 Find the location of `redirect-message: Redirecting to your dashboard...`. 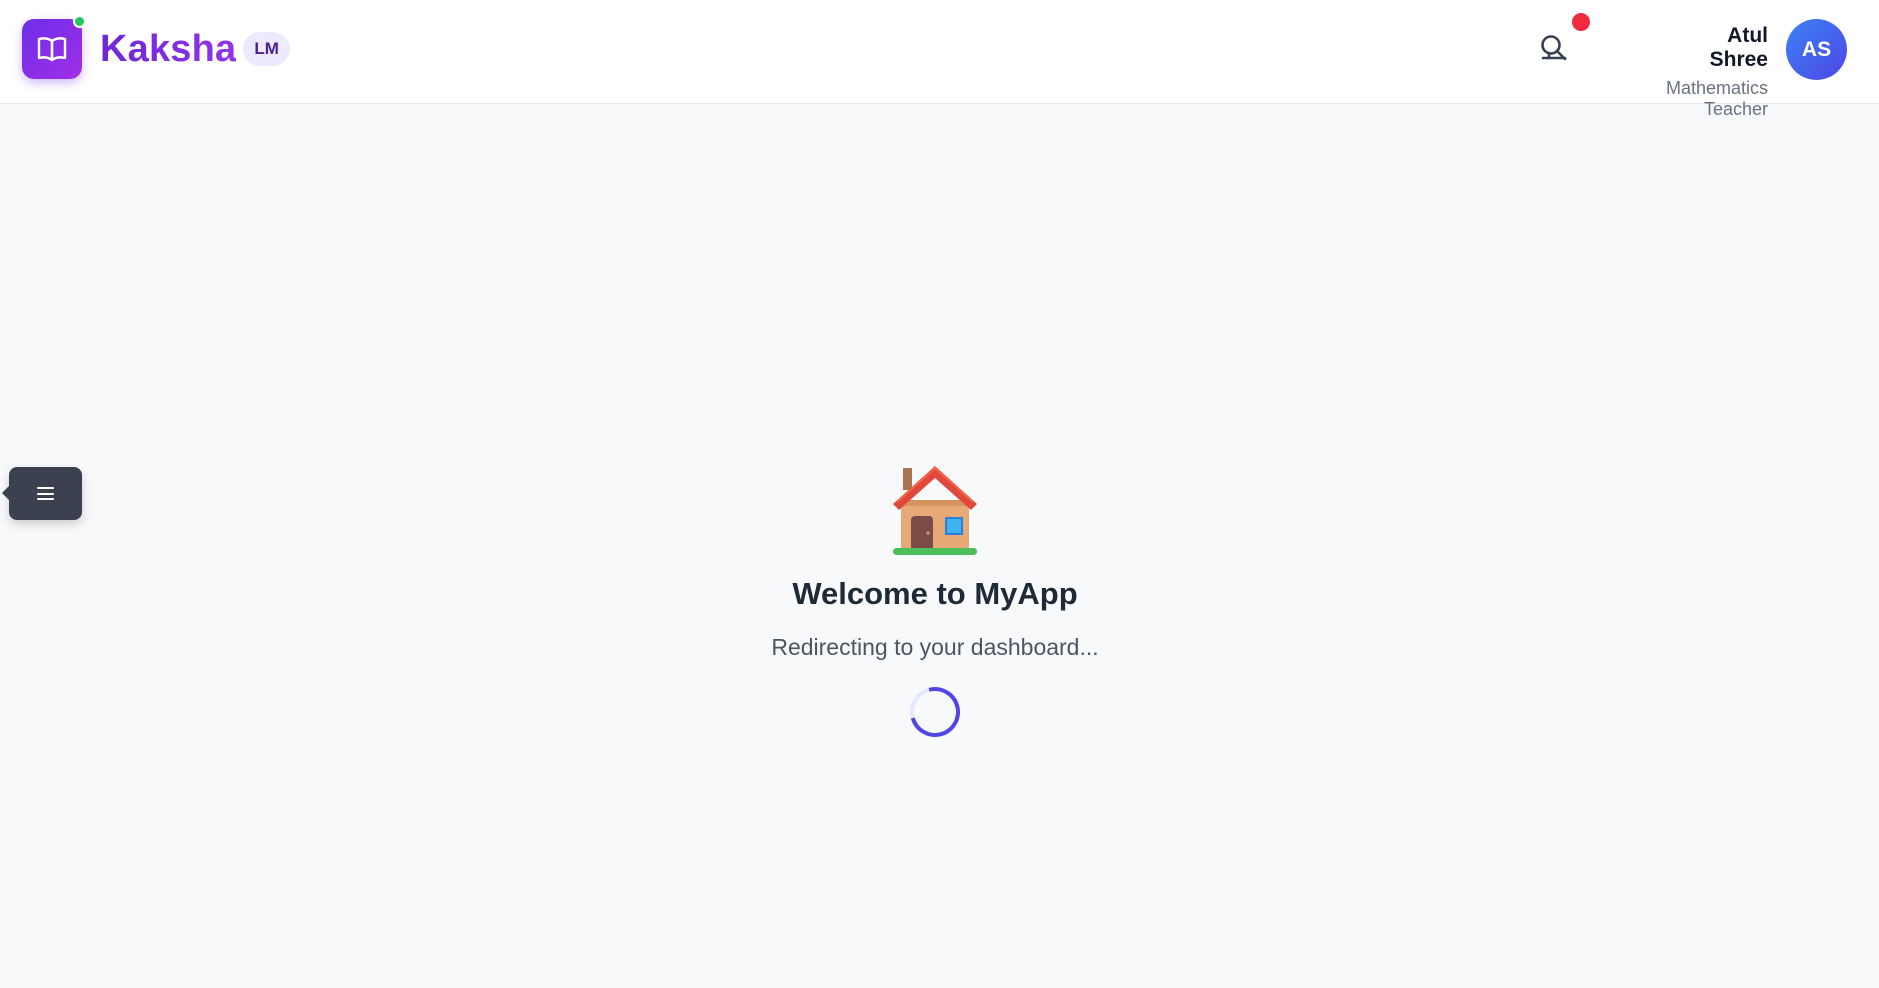

redirect-message: Redirecting to your dashboard... is located at coordinates (935, 647).